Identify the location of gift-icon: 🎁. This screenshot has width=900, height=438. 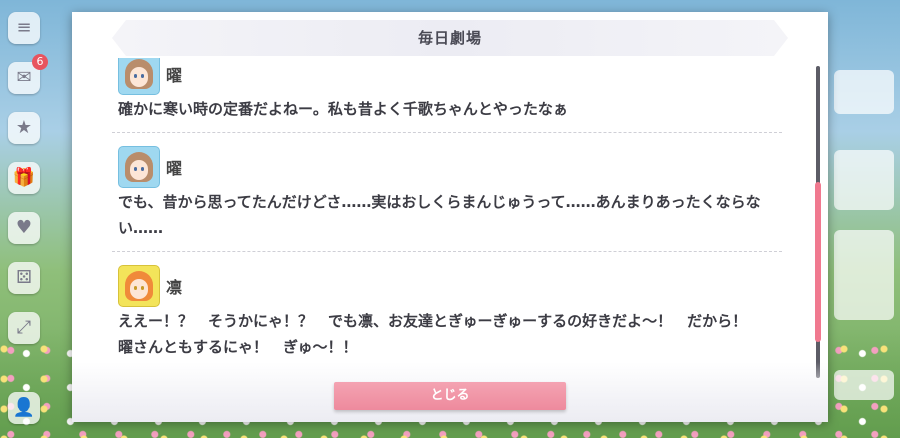
(24, 178).